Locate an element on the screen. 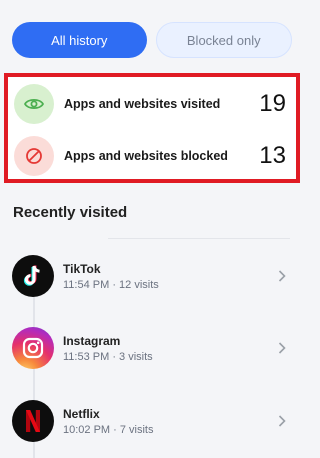 The height and width of the screenshot is (458, 320). visited-summary-row: Apps and websites visited 19 is located at coordinates (150, 104).